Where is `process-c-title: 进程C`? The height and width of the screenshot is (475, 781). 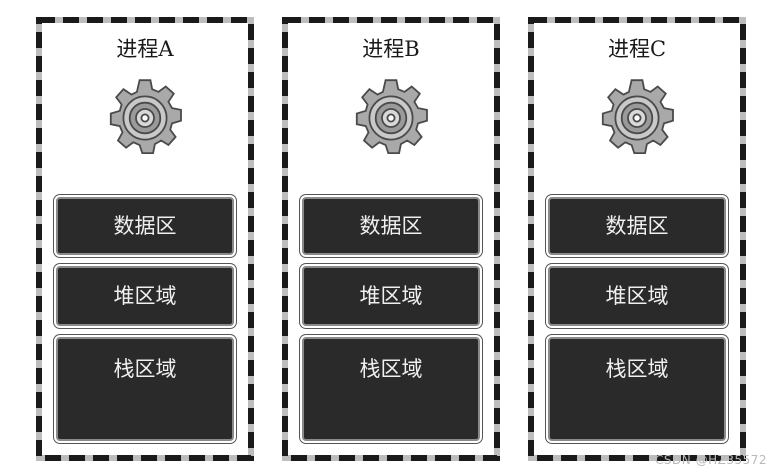
process-c-title: 进程C is located at coordinates (637, 49).